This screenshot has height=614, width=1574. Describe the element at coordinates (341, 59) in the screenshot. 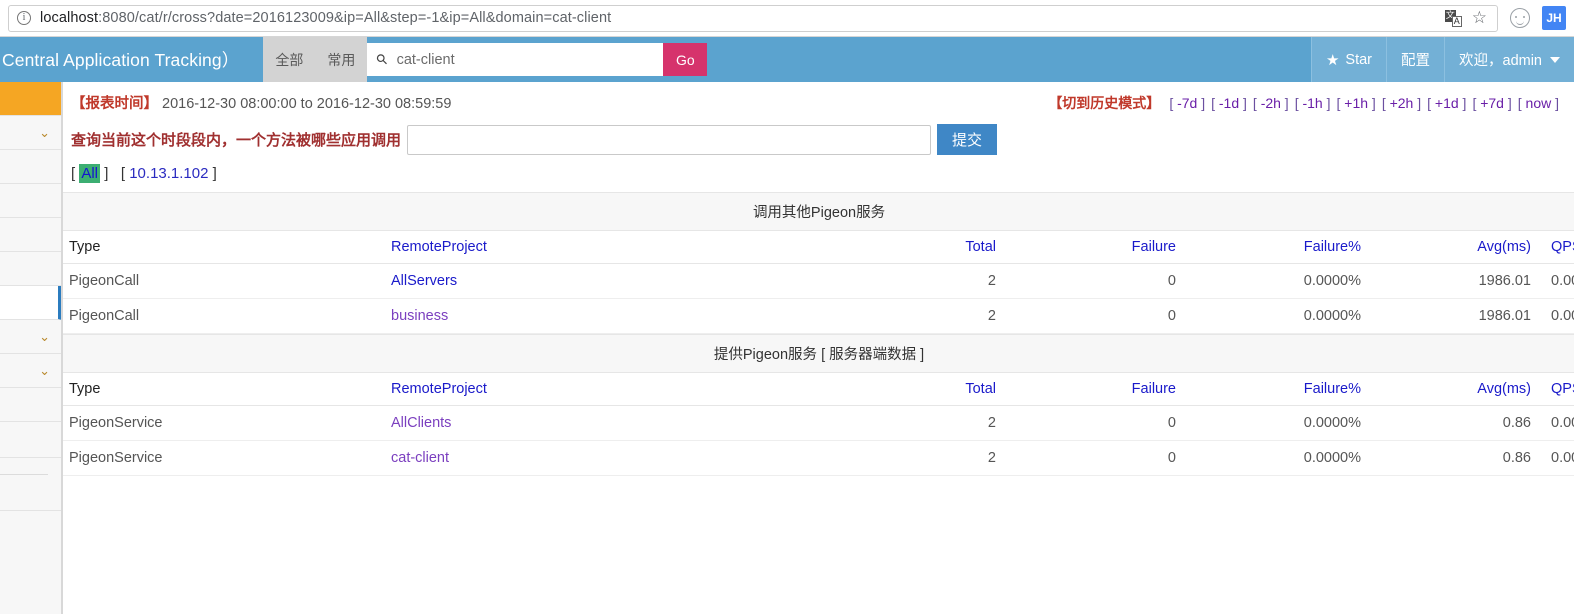

I see `tab-frequent: 常用` at that location.